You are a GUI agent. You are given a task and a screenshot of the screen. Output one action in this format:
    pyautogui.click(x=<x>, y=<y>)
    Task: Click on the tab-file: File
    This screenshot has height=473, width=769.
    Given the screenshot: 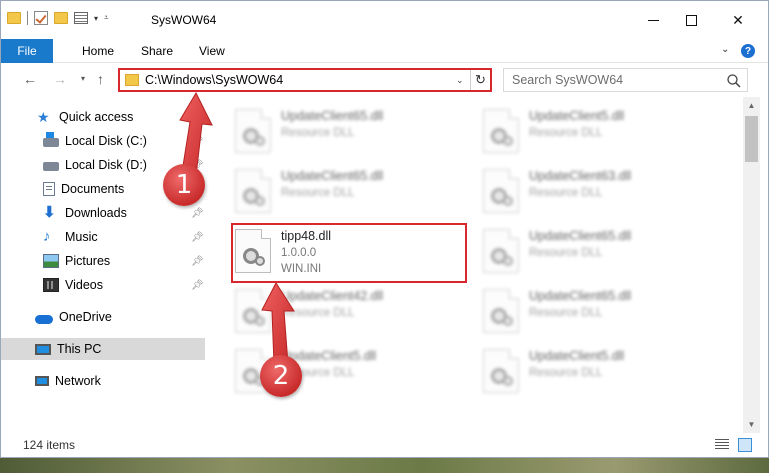 What is the action you would take?
    pyautogui.click(x=27, y=51)
    